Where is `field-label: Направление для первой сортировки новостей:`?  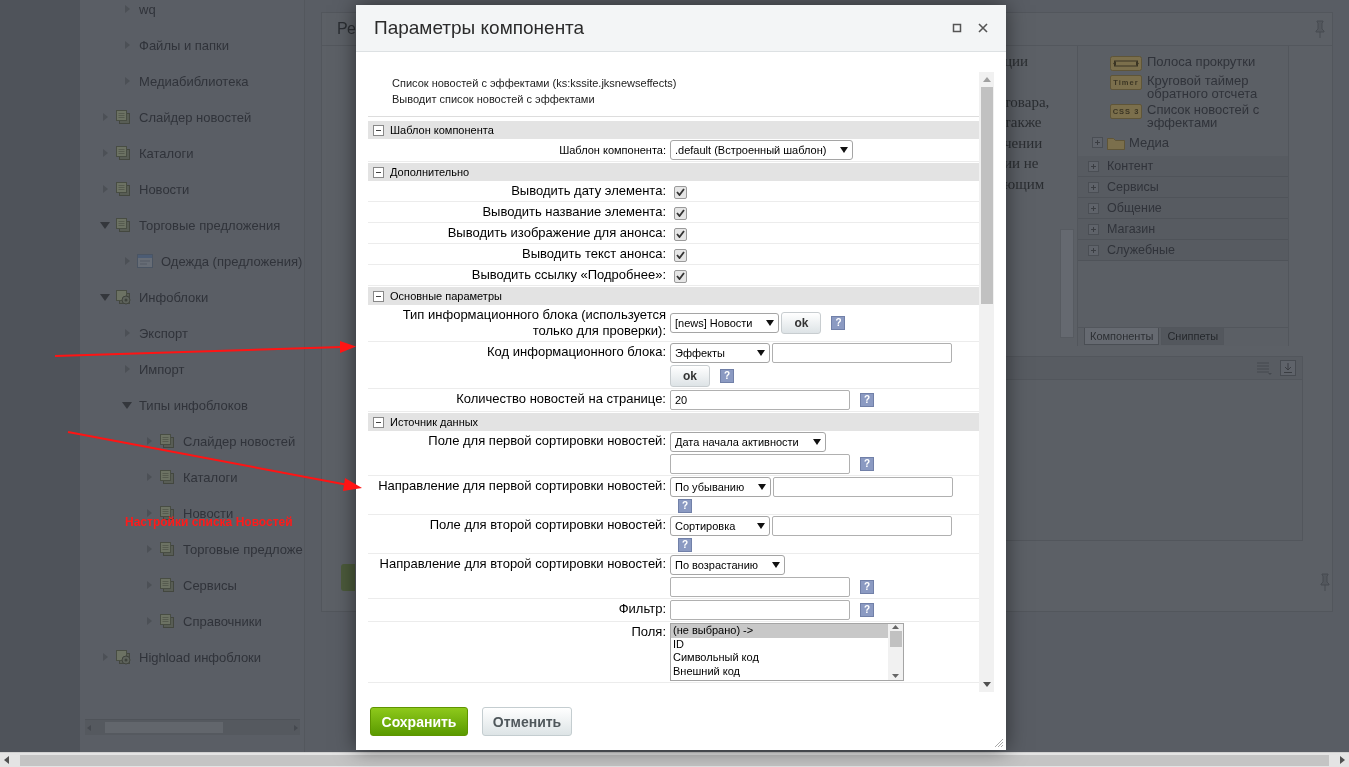
field-label: Направление для первой сортировки новостей: is located at coordinates (522, 486).